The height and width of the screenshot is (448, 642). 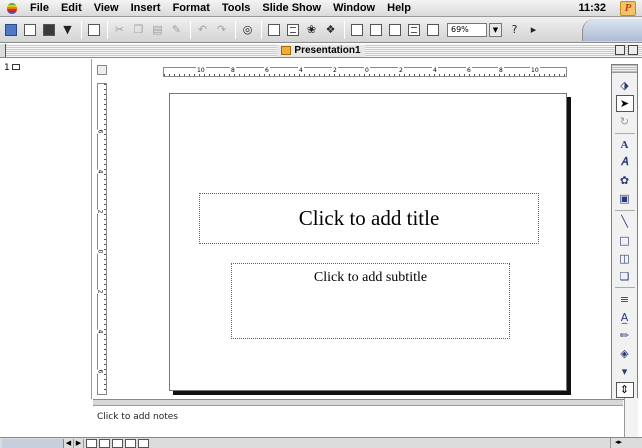 What do you see at coordinates (130, 443) in the screenshot?
I see `slide-sorter-view-button` at bounding box center [130, 443].